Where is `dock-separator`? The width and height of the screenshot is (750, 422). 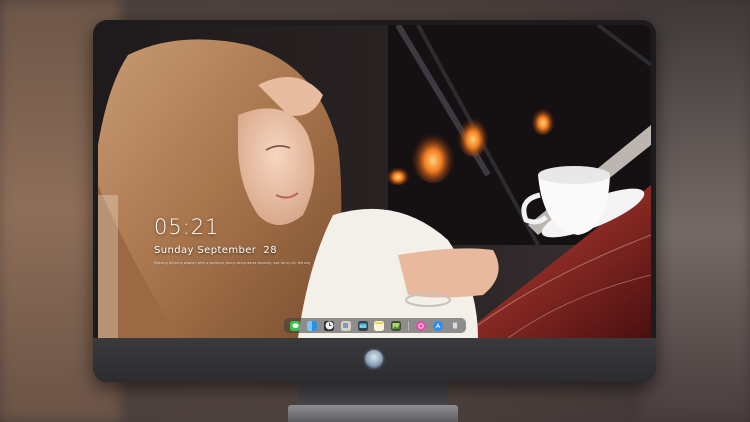 dock-separator is located at coordinates (409, 325).